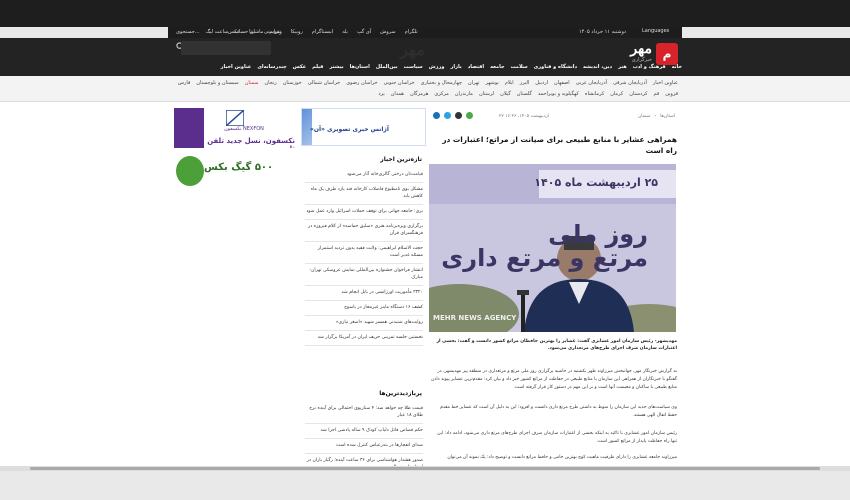 Image resolution: width=850 pixels, height=500 pixels. Describe the element at coordinates (497, 67) in the screenshot. I see `nav-item: جامعه` at that location.